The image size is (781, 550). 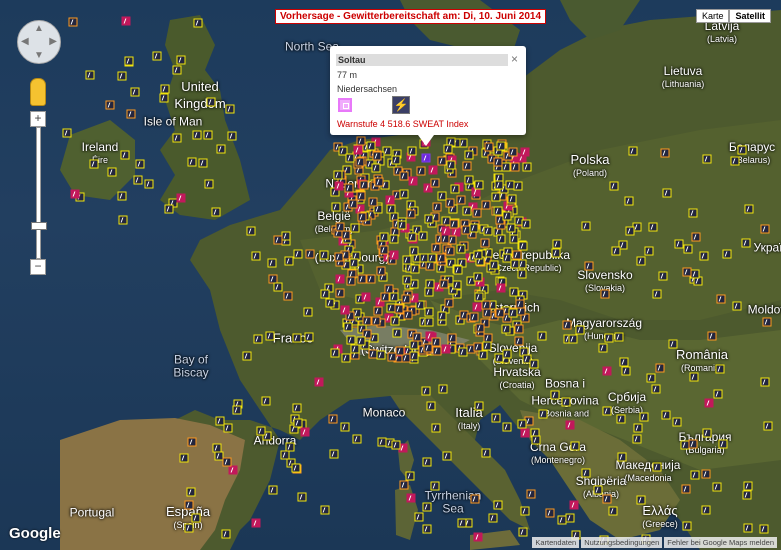 What do you see at coordinates (712, 16) in the screenshot?
I see `map-type-map-button: Karte` at bounding box center [712, 16].